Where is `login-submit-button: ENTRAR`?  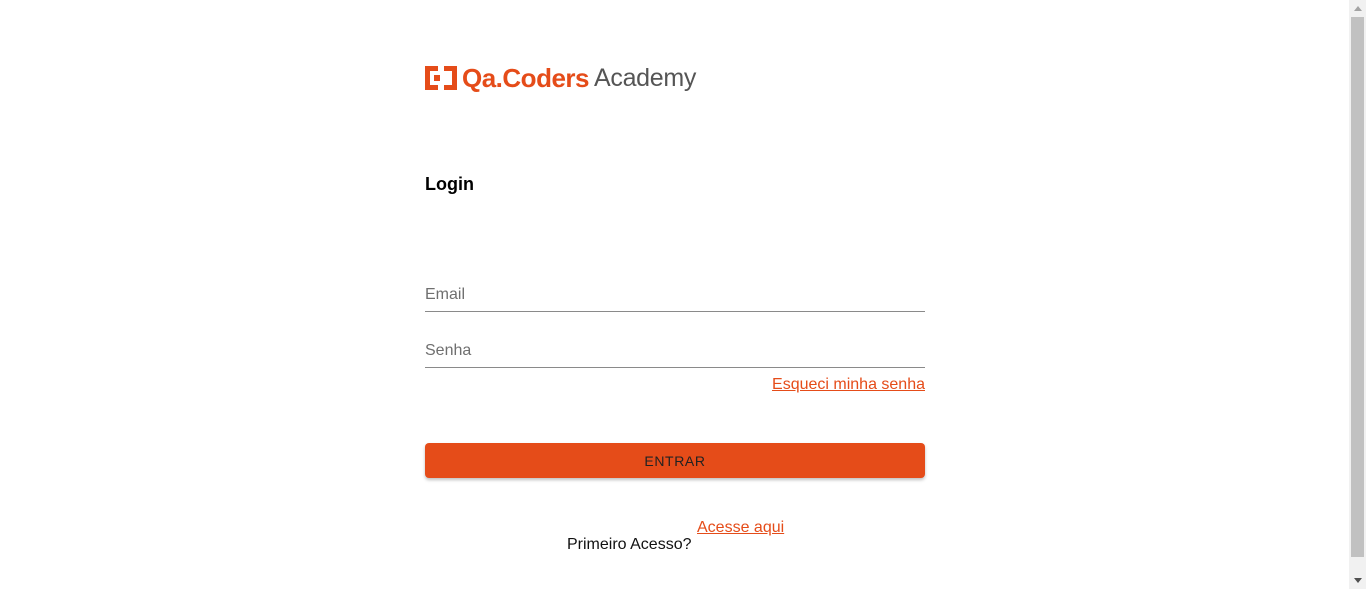 login-submit-button: ENTRAR is located at coordinates (675, 460).